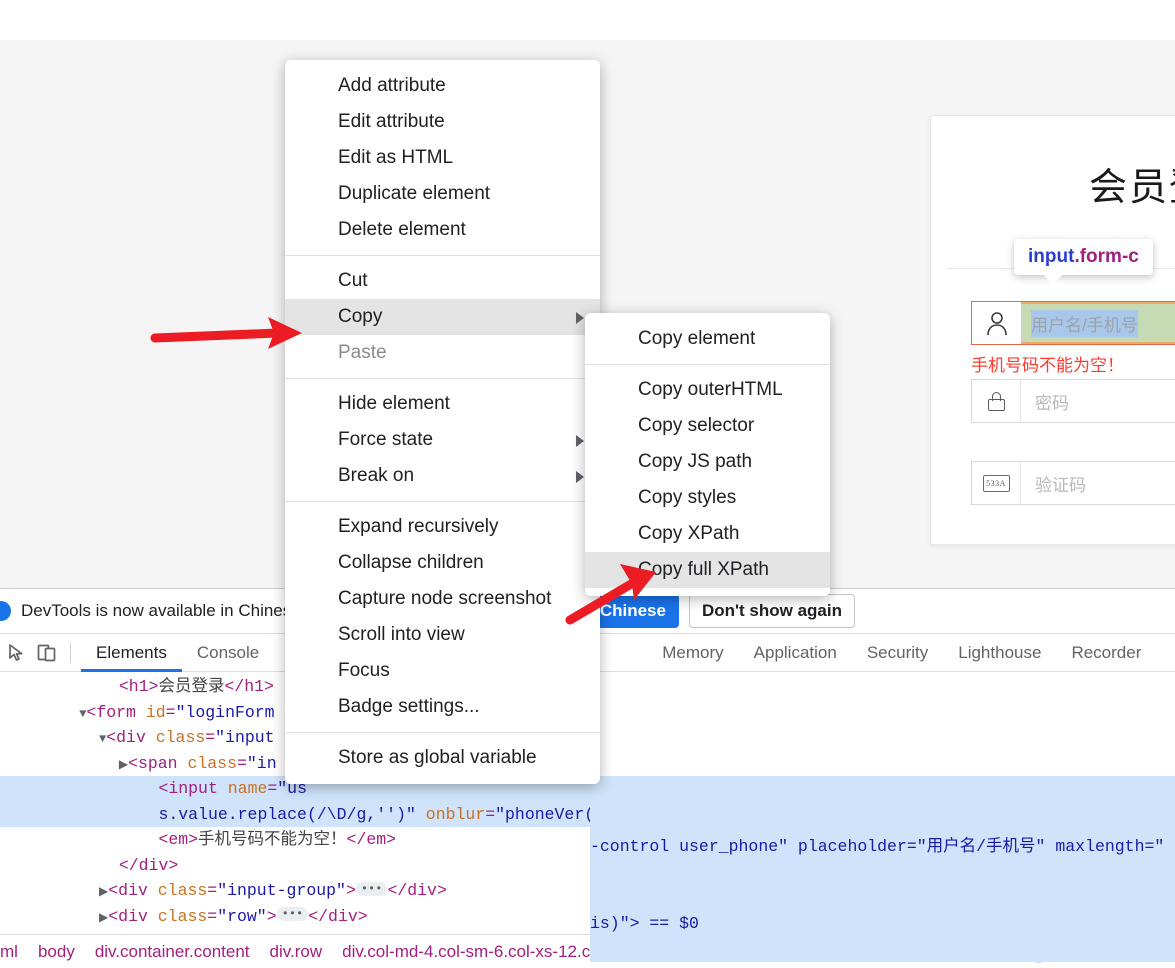  I want to click on menu-item-label: Capture node screenshot, so click(445, 598).